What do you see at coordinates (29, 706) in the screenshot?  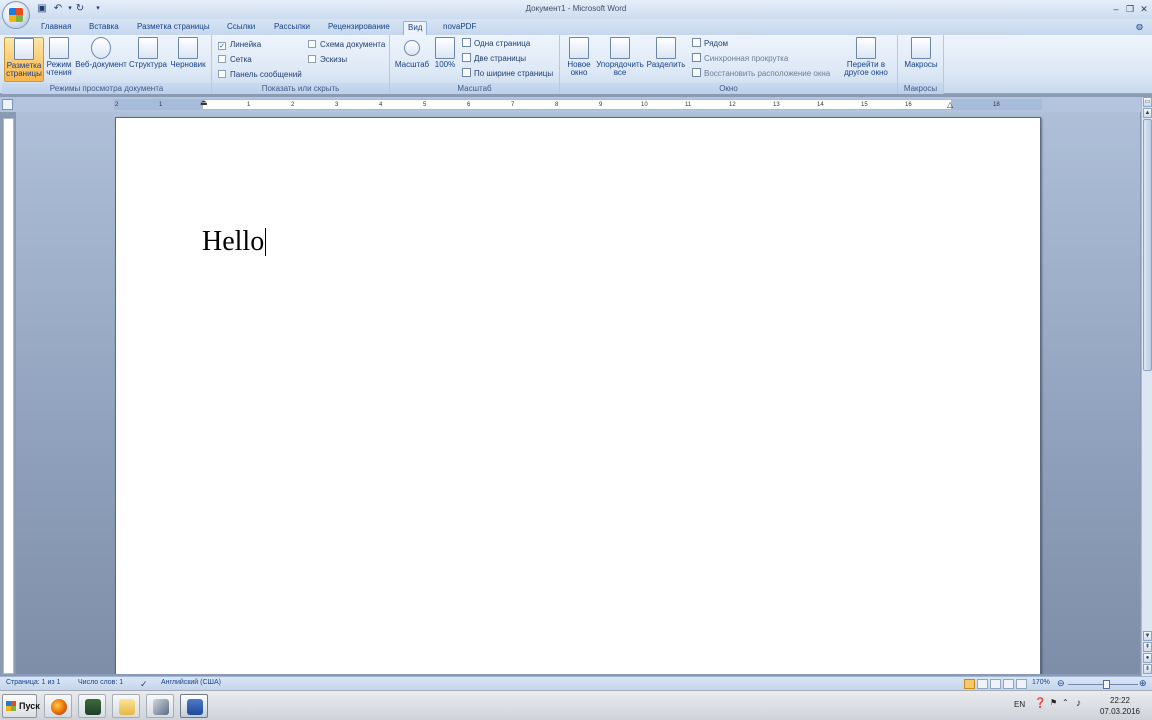 I see `start-label: Пуск` at bounding box center [29, 706].